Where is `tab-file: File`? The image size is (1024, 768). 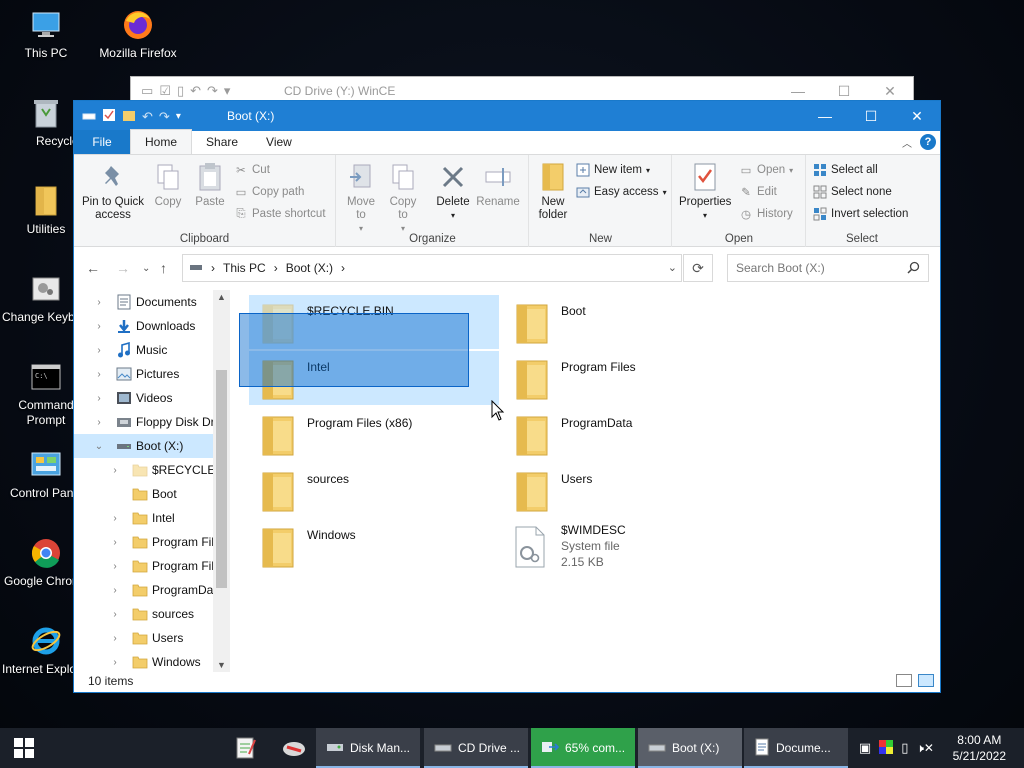
tab-file: File is located at coordinates (102, 142).